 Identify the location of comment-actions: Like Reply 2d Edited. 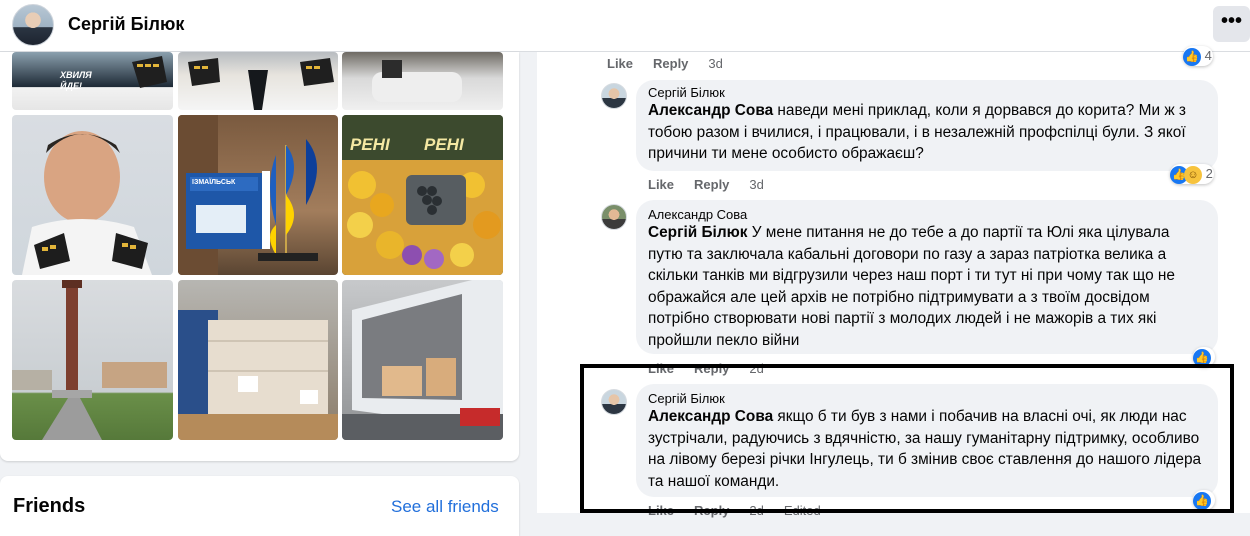
(744, 510).